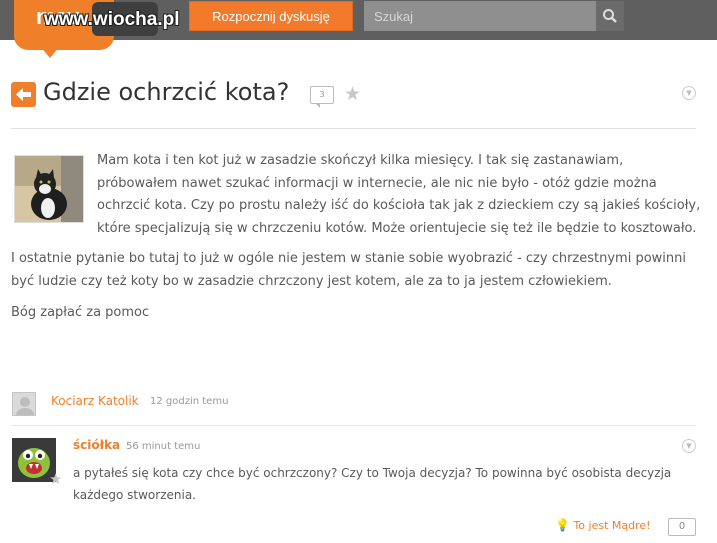 This screenshot has height=543, width=717. What do you see at coordinates (95, 401) in the screenshot?
I see `question-author: Kociarz Katolik` at bounding box center [95, 401].